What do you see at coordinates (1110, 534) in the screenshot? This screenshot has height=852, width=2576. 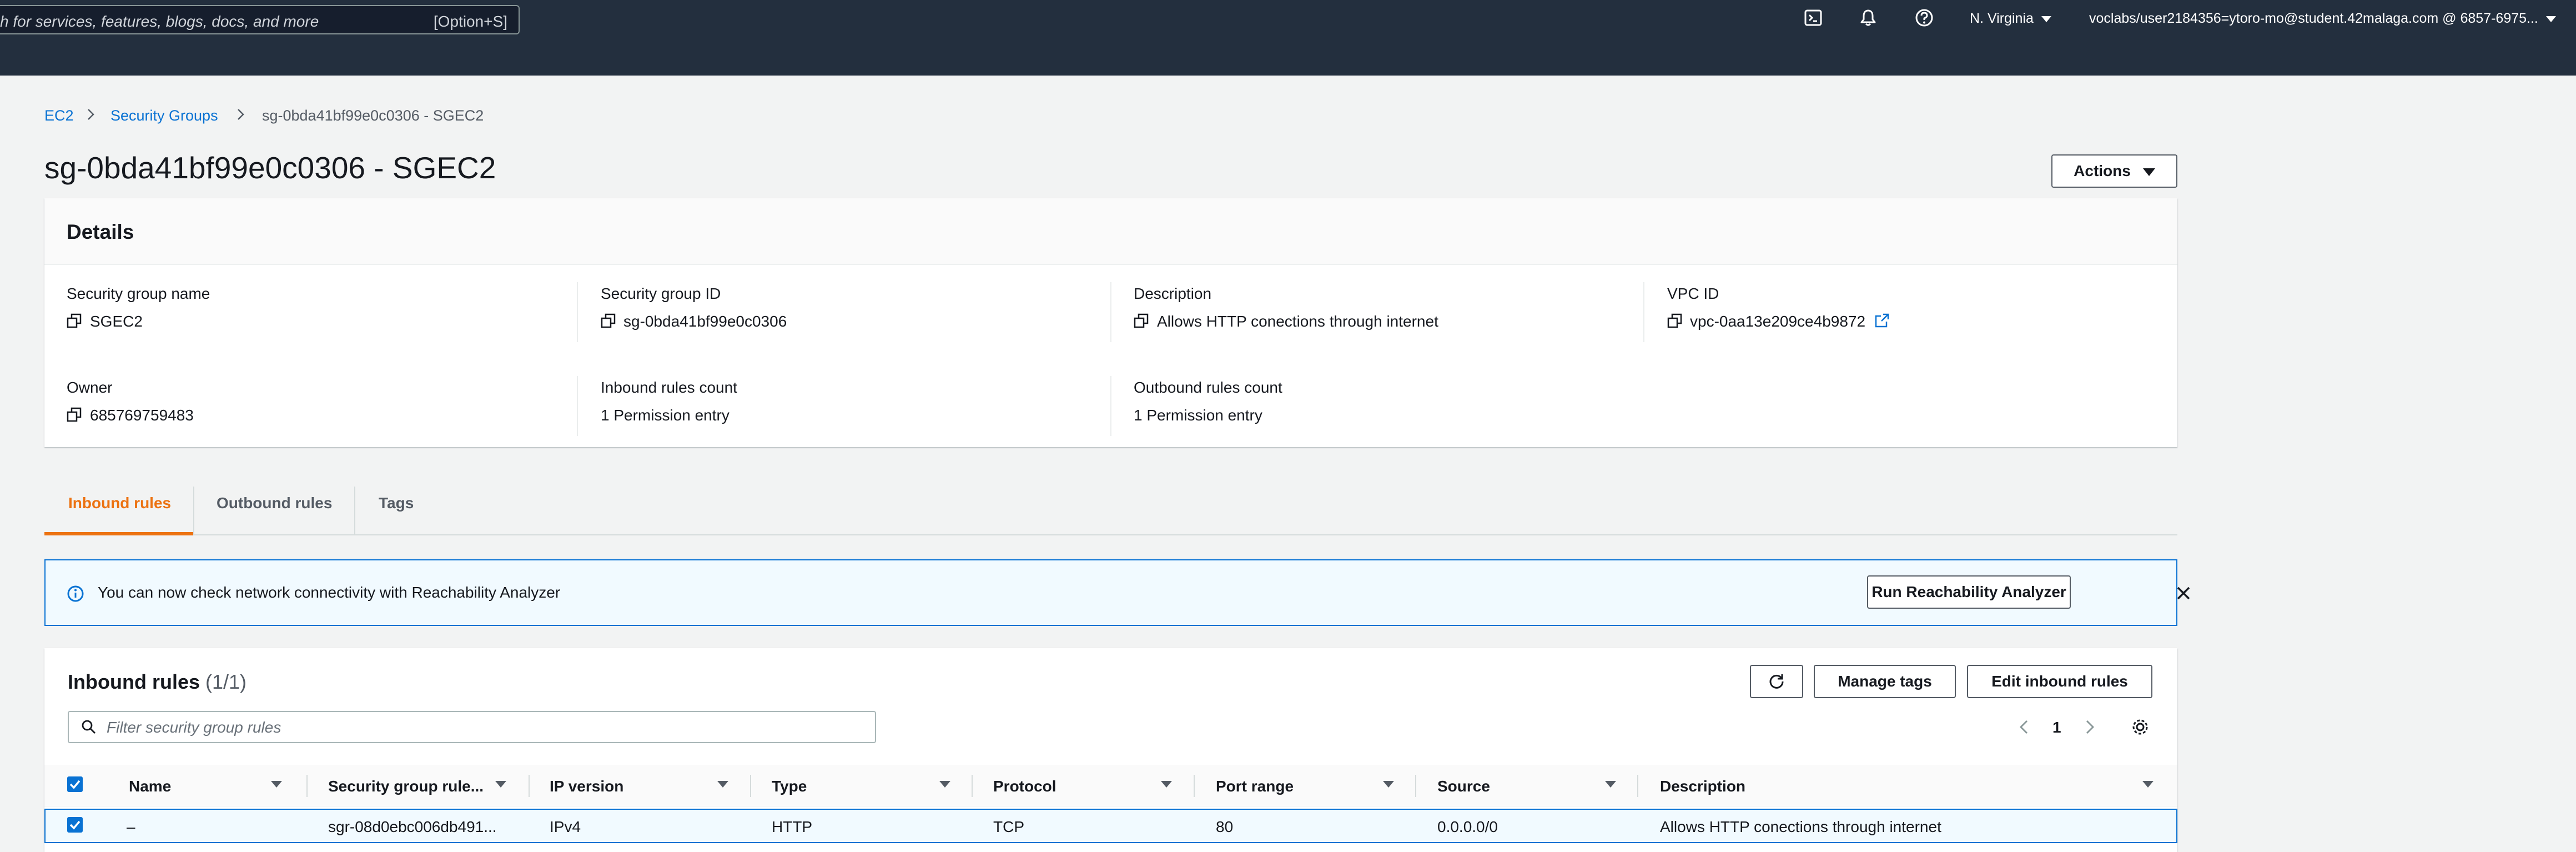 I see `tab-bar-baseline` at bounding box center [1110, 534].